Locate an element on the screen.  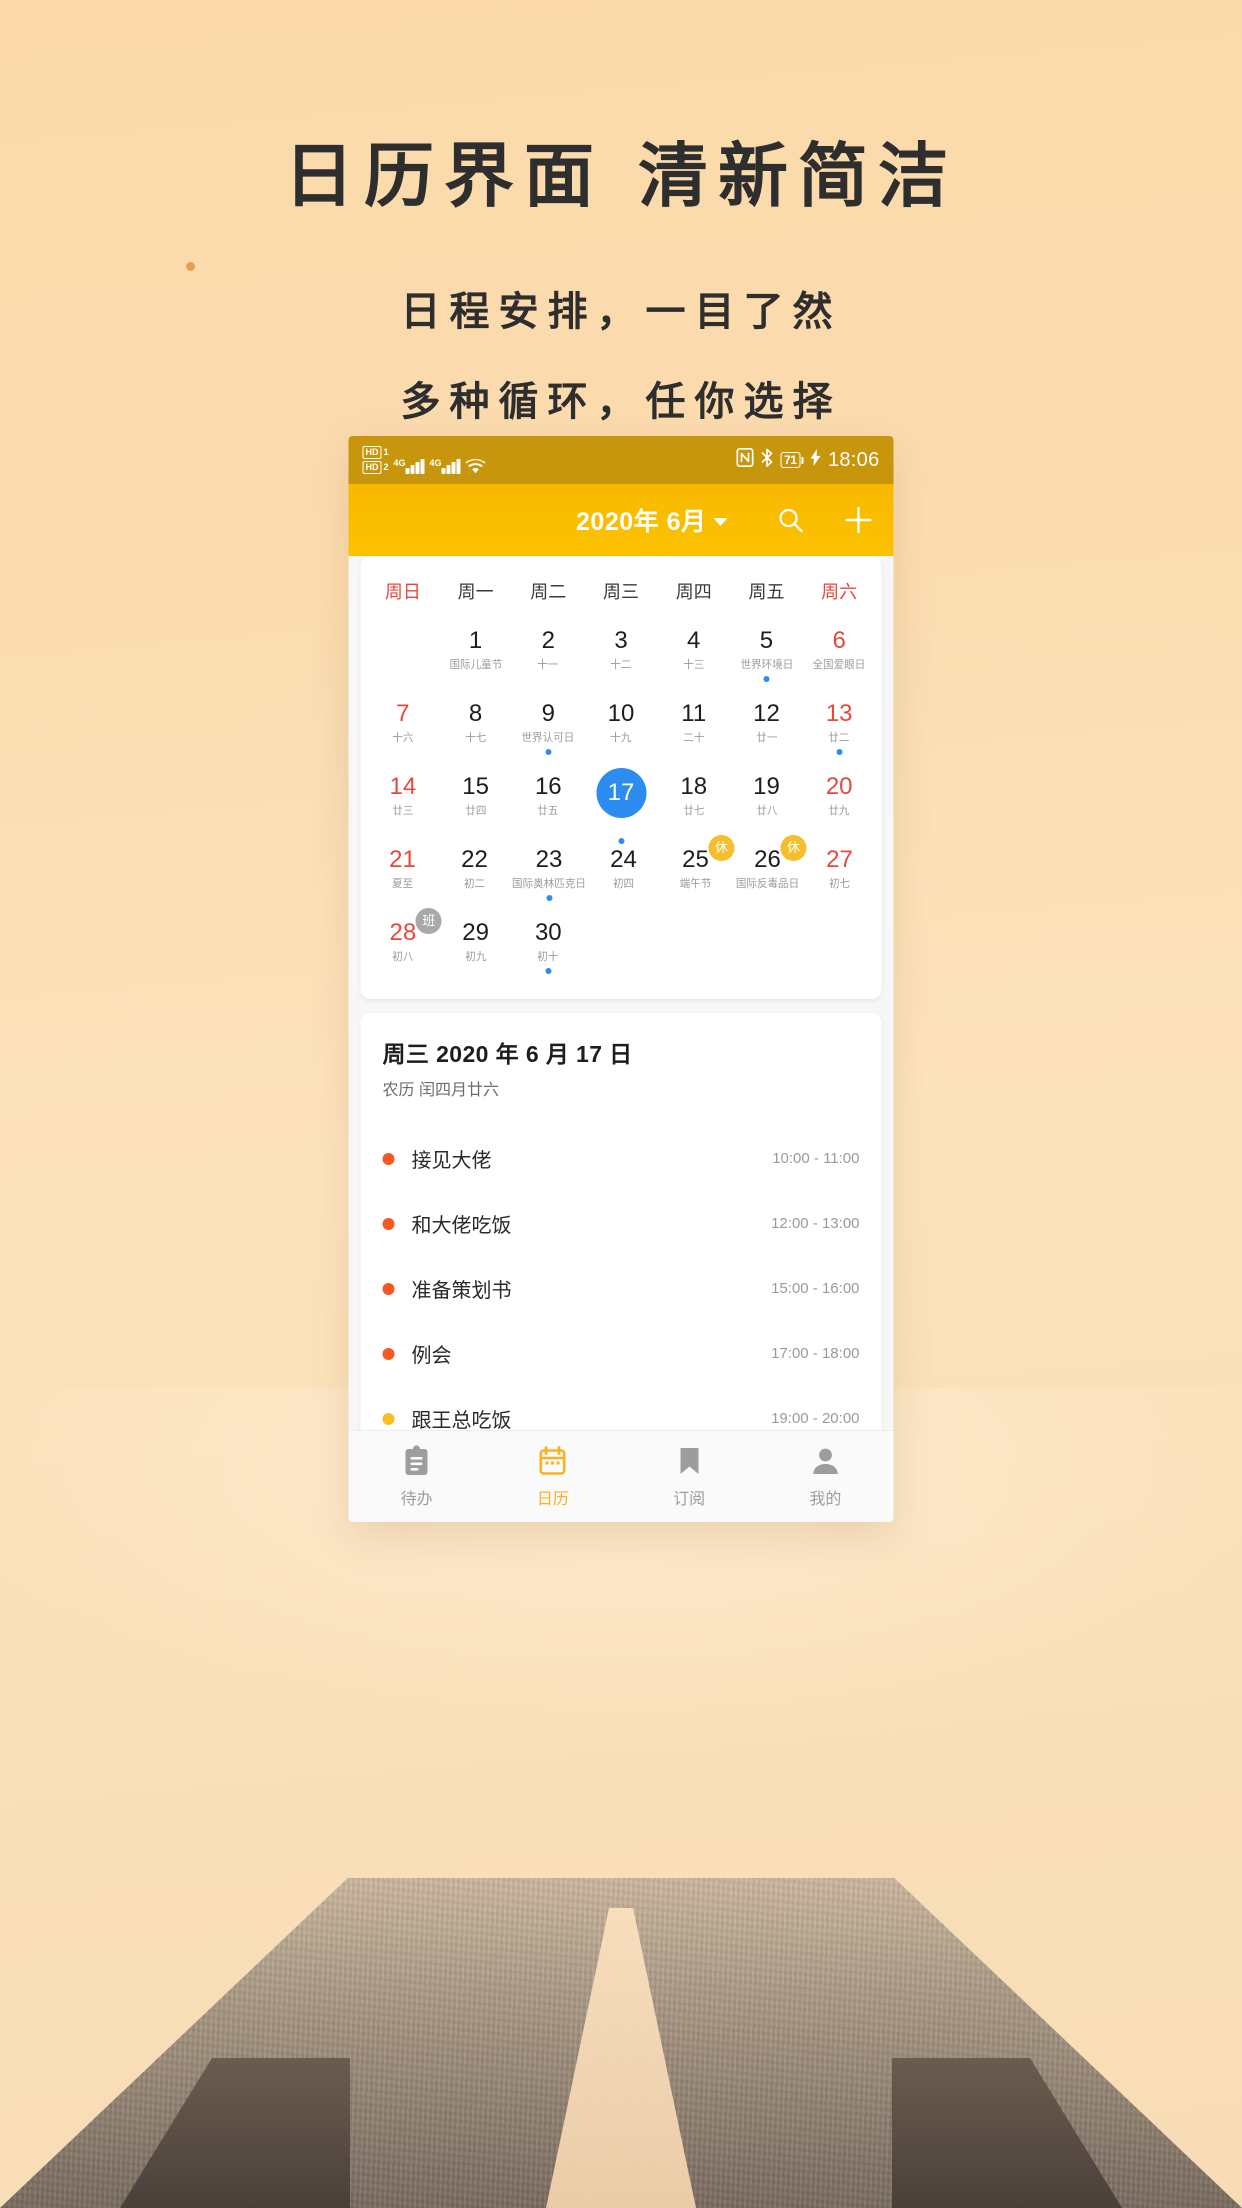
calendar-day-20: 20 廿九 is located at coordinates (839, 802).